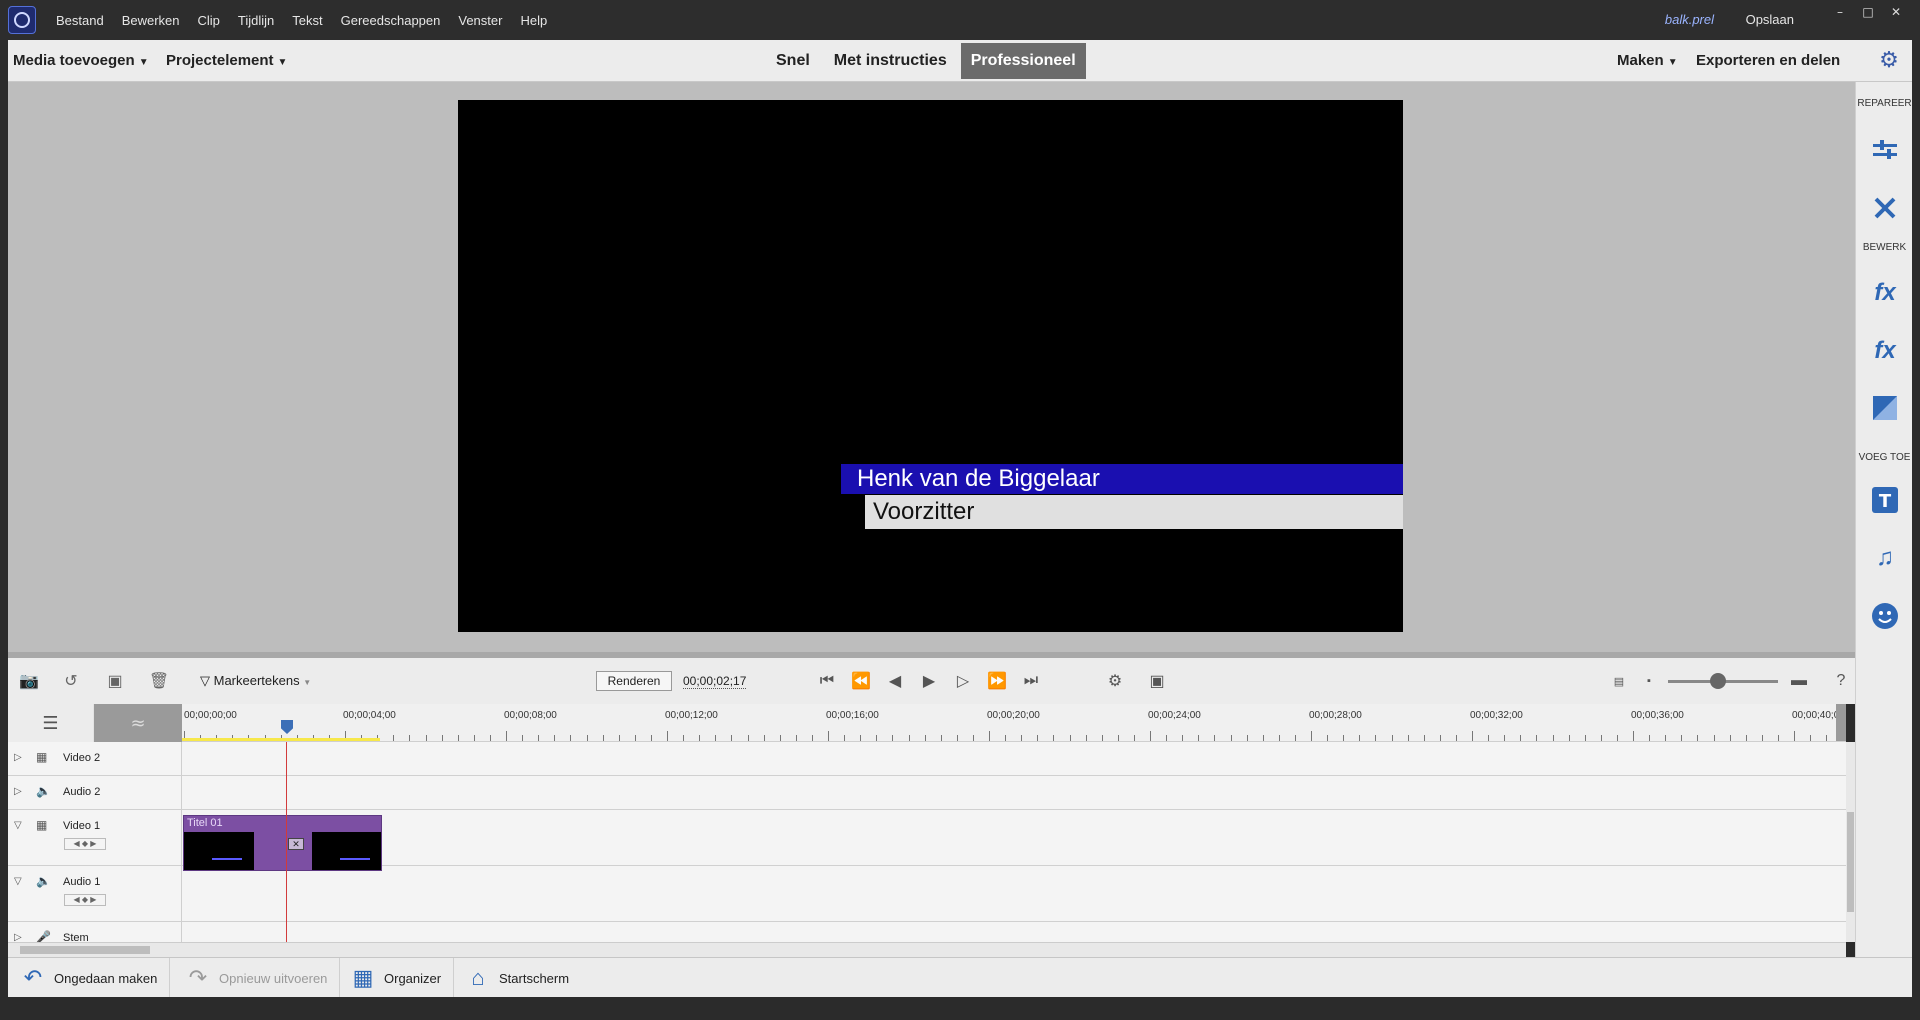 Image resolution: width=1920 pixels, height=1020 pixels. What do you see at coordinates (1174, 715) in the screenshot?
I see `ruler-label: 00;00;24;00` at bounding box center [1174, 715].